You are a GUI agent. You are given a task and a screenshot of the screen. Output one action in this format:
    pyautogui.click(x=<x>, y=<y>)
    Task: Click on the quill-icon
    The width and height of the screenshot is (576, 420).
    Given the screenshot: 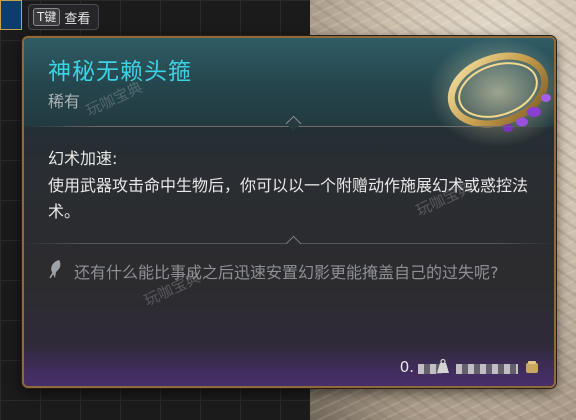 What is the action you would take?
    pyautogui.click(x=55, y=269)
    